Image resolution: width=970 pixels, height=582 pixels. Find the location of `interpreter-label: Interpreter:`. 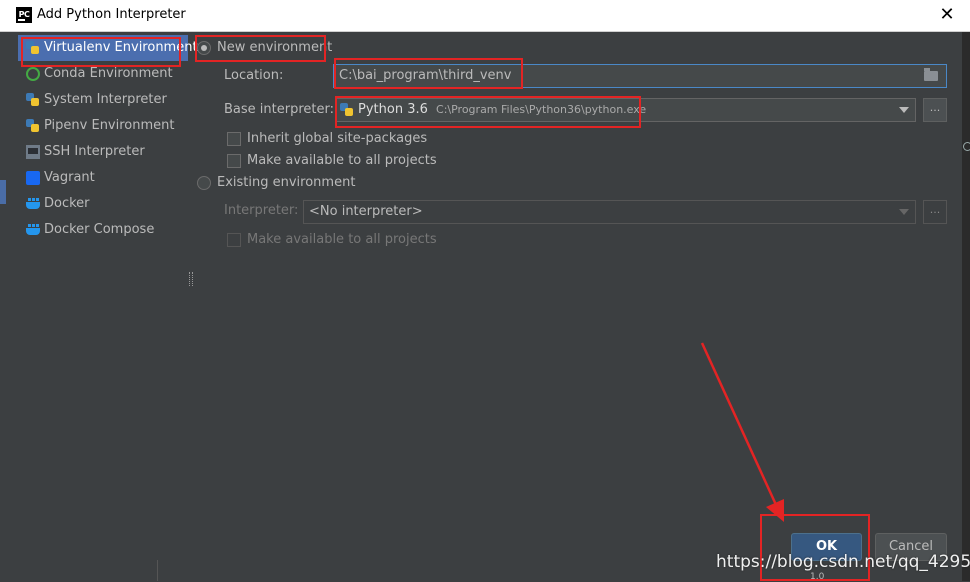

interpreter-label: Interpreter: is located at coordinates (261, 210).